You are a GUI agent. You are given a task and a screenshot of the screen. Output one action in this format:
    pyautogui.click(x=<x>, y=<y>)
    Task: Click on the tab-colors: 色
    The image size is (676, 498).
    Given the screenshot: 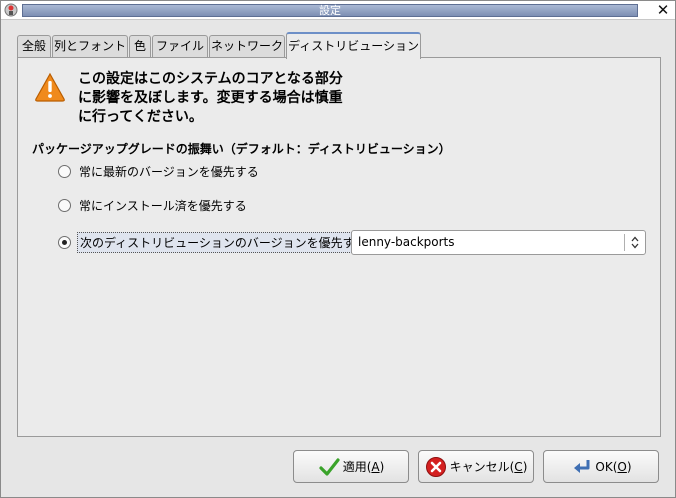 What is the action you would take?
    pyautogui.click(x=140, y=46)
    